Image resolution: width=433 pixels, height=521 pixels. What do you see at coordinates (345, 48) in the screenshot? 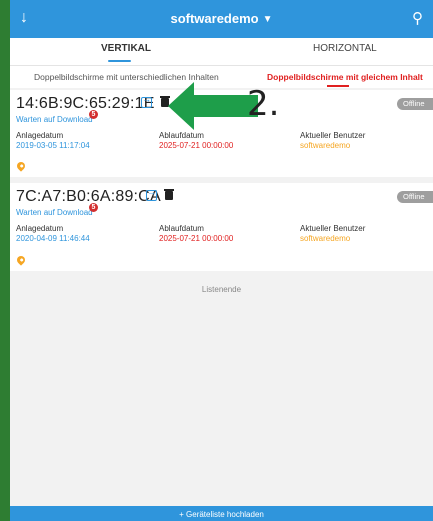
I see `tab-horizontal: HORIZONTAL` at bounding box center [345, 48].